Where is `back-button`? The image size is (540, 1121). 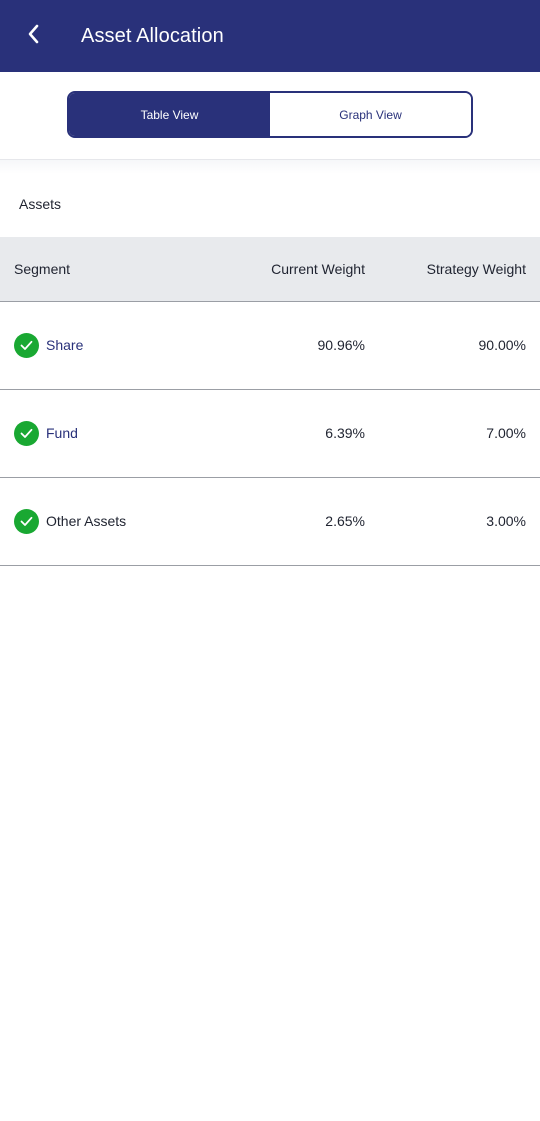
back-button is located at coordinates (34, 36).